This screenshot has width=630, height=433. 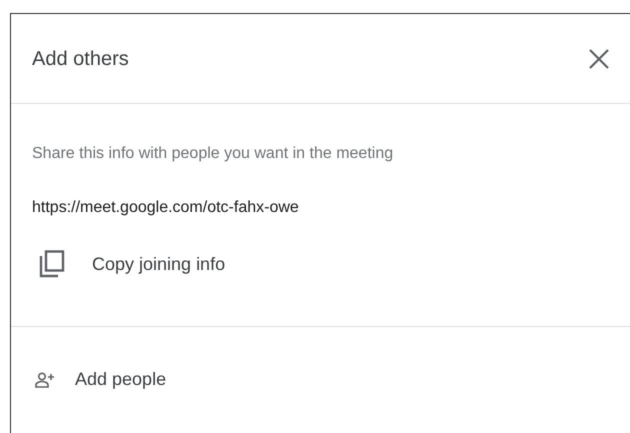 I want to click on share-hint: Share this info with people you want in the meeting, so click(x=213, y=154).